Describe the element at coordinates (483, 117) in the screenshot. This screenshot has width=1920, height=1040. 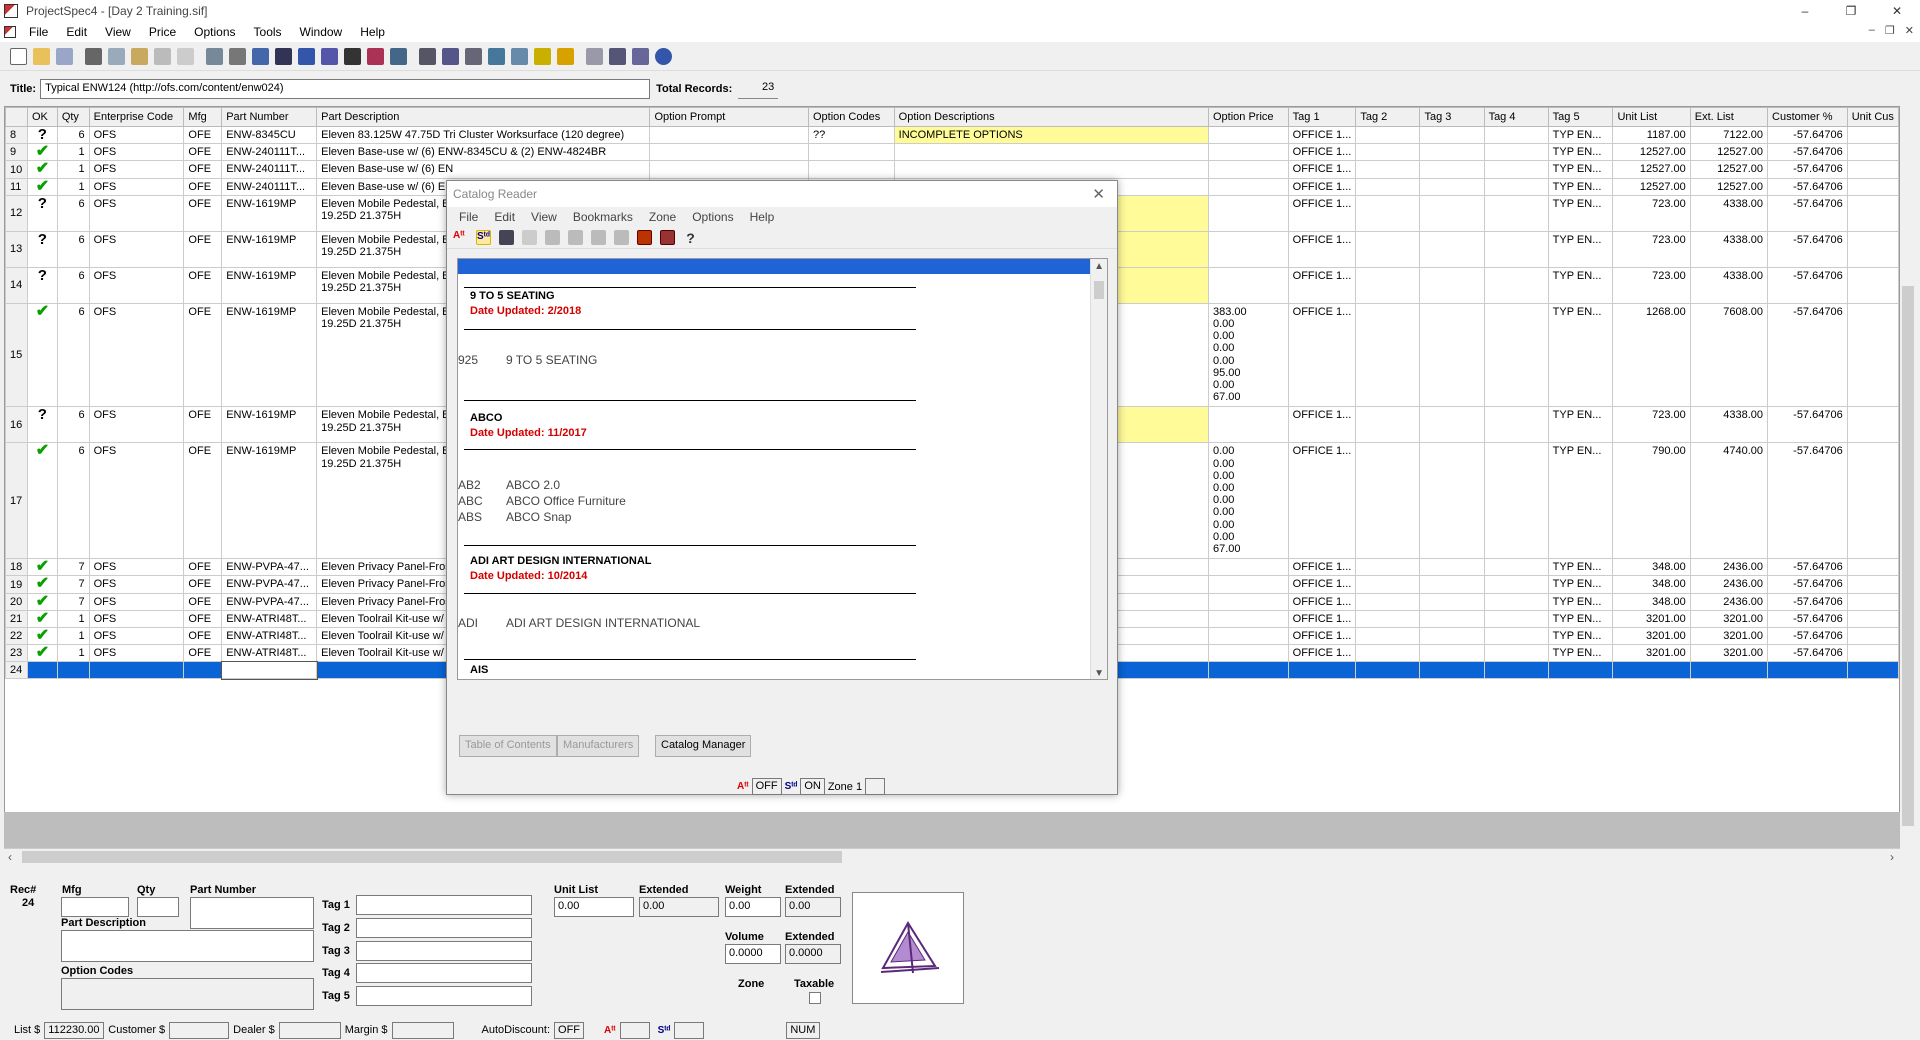
I see `col-header-part-description: Part Description` at that location.